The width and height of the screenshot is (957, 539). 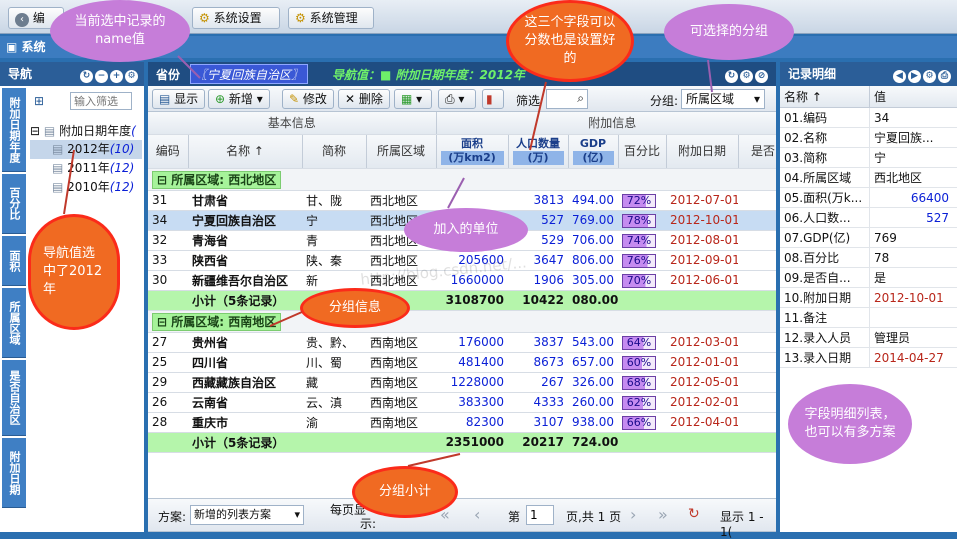 I want to click on callout-score-fields: 这三个字段可以分数也是设置好的, so click(x=570, y=41).